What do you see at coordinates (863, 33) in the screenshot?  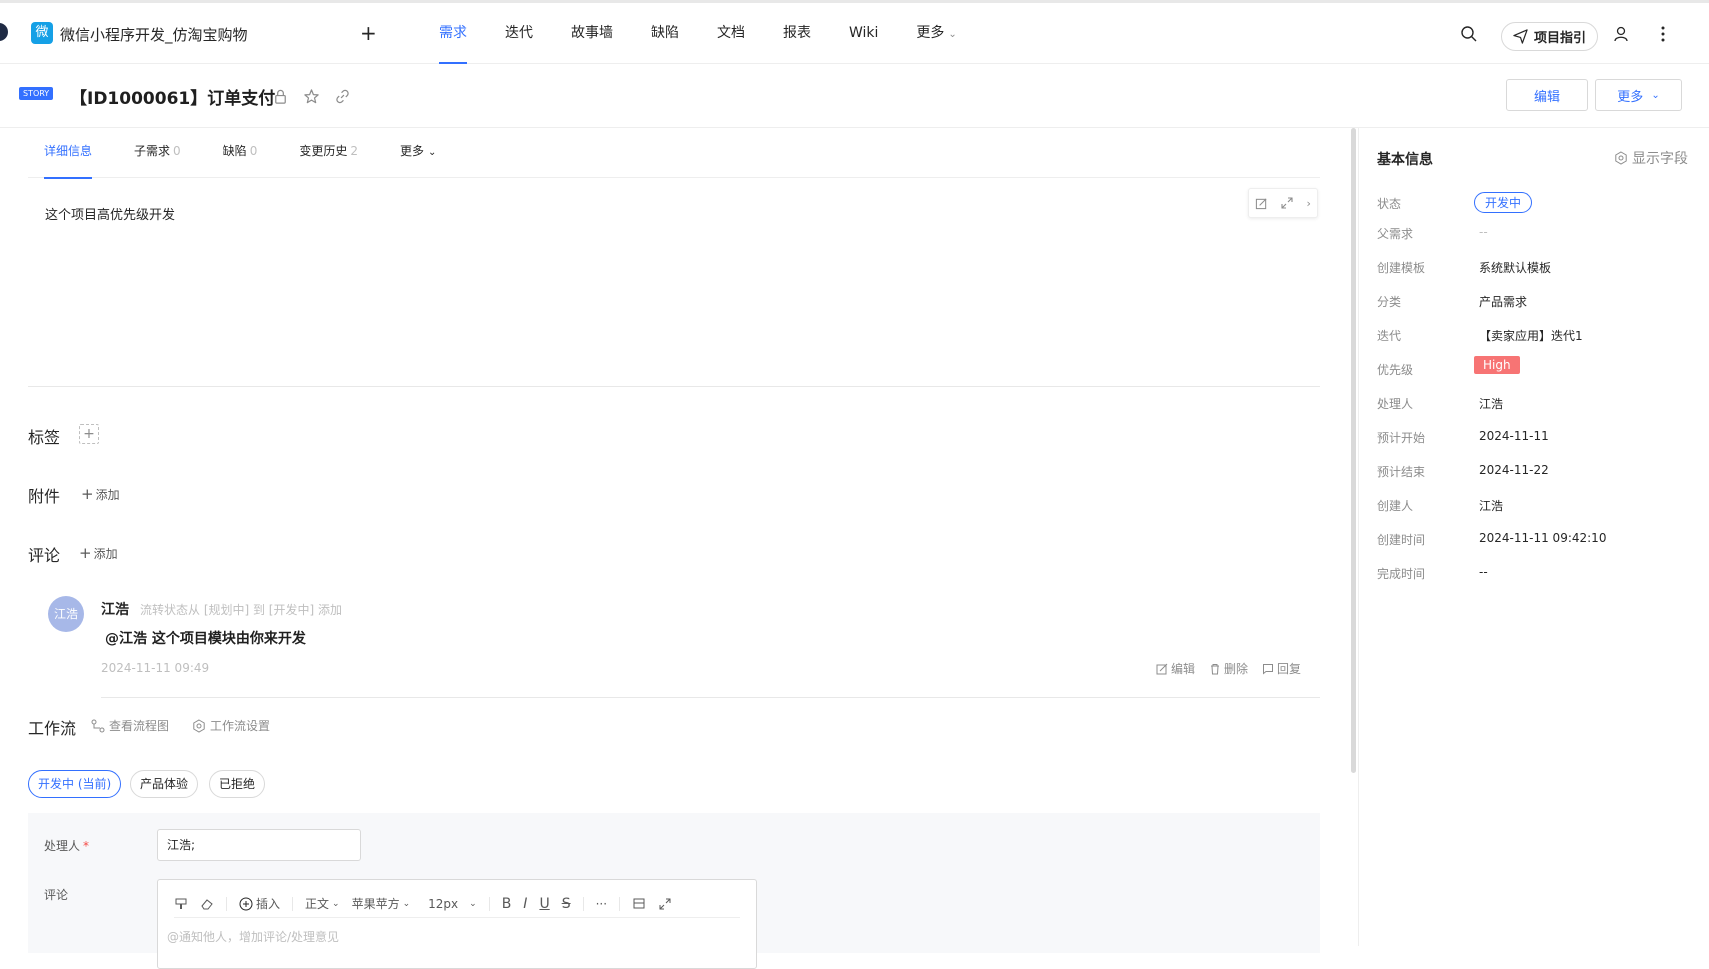 I see `nav-item-wiki: Wiki` at bounding box center [863, 33].